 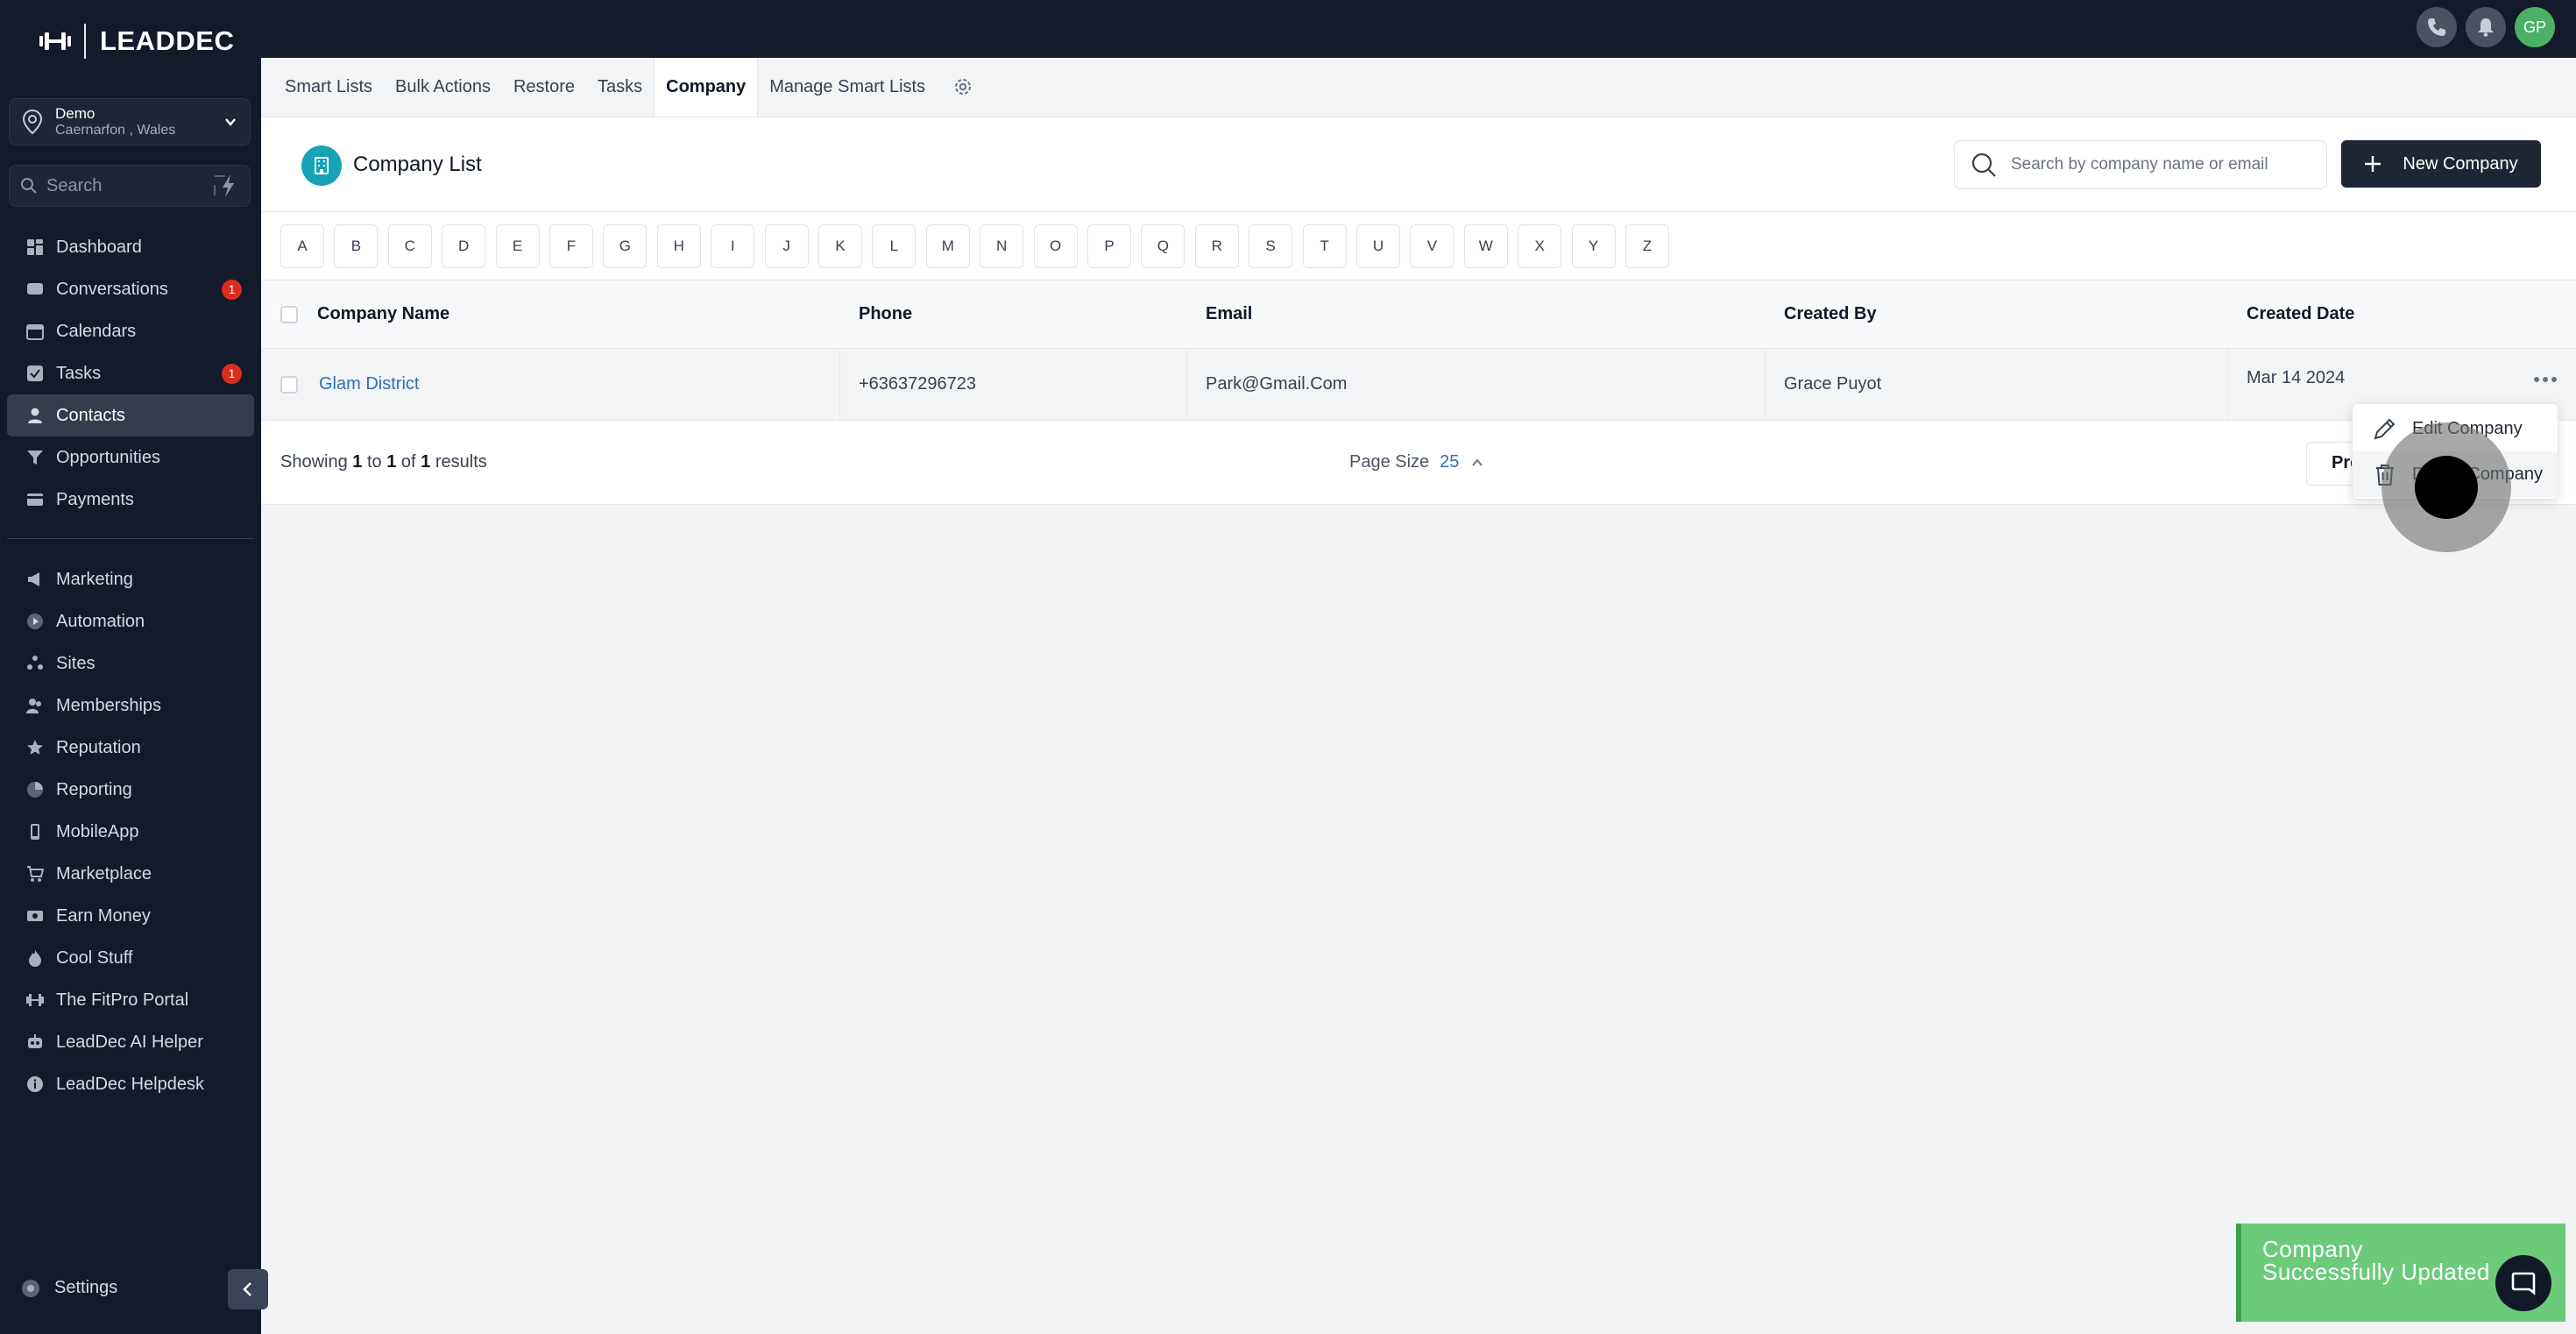 What do you see at coordinates (2441, 164) in the screenshot?
I see `new-company-button: New Company` at bounding box center [2441, 164].